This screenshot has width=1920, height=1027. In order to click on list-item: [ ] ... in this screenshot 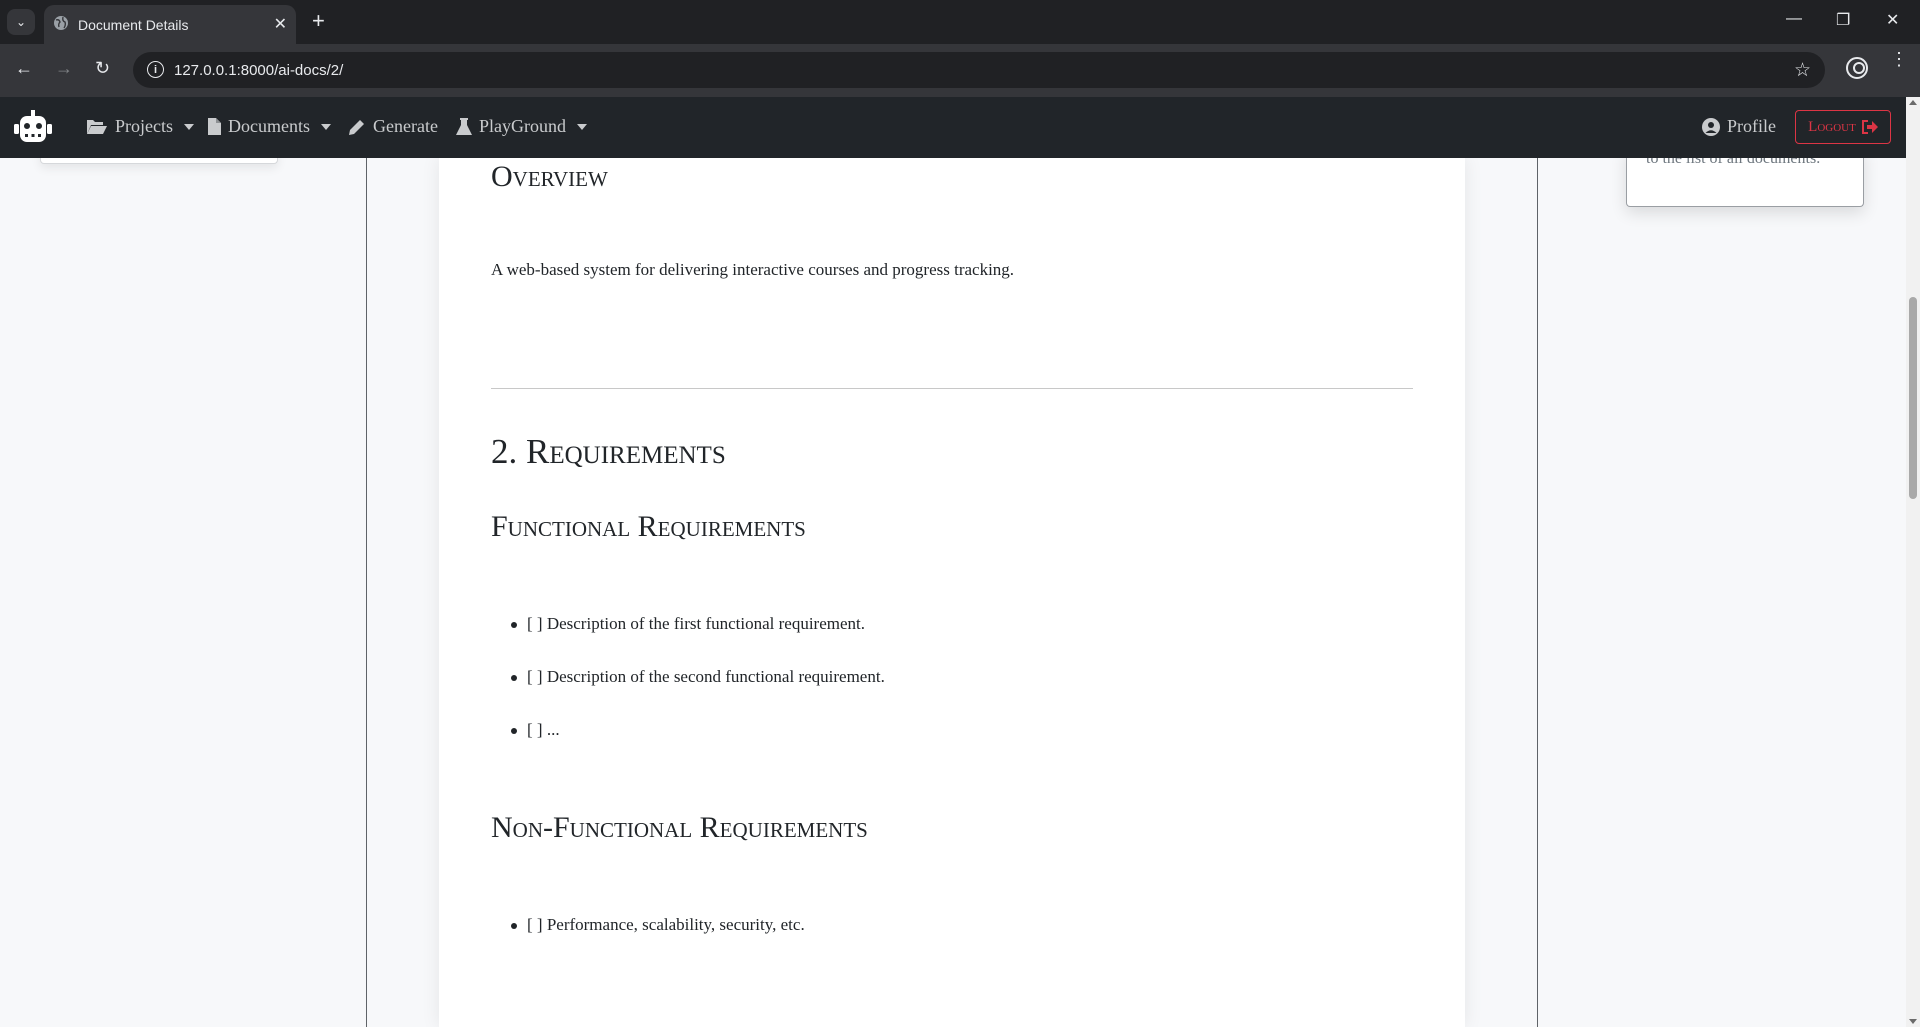, I will do `click(688, 746)`.